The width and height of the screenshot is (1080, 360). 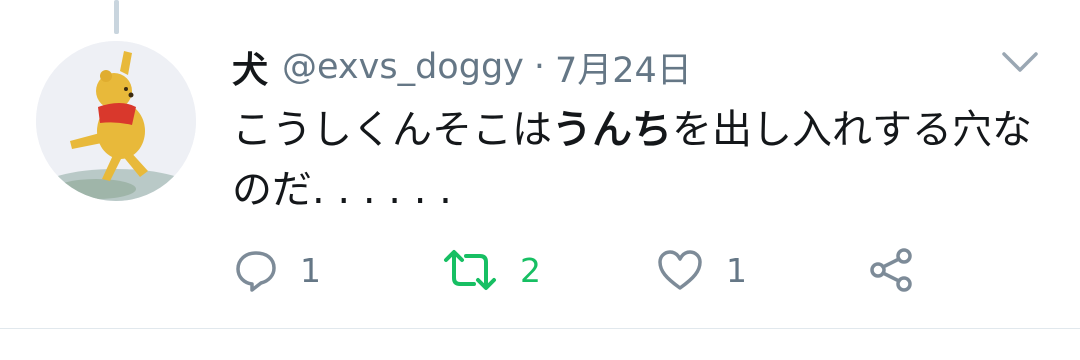 I want to click on thread-connector-line, so click(x=116, y=17).